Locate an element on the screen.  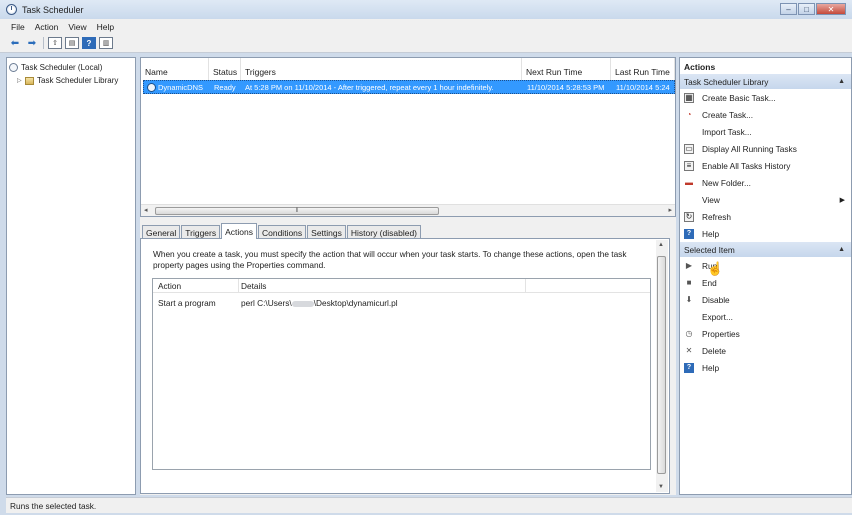
action-enable-history: ≡ Enable All Tasks History is located at coordinates (765, 165).